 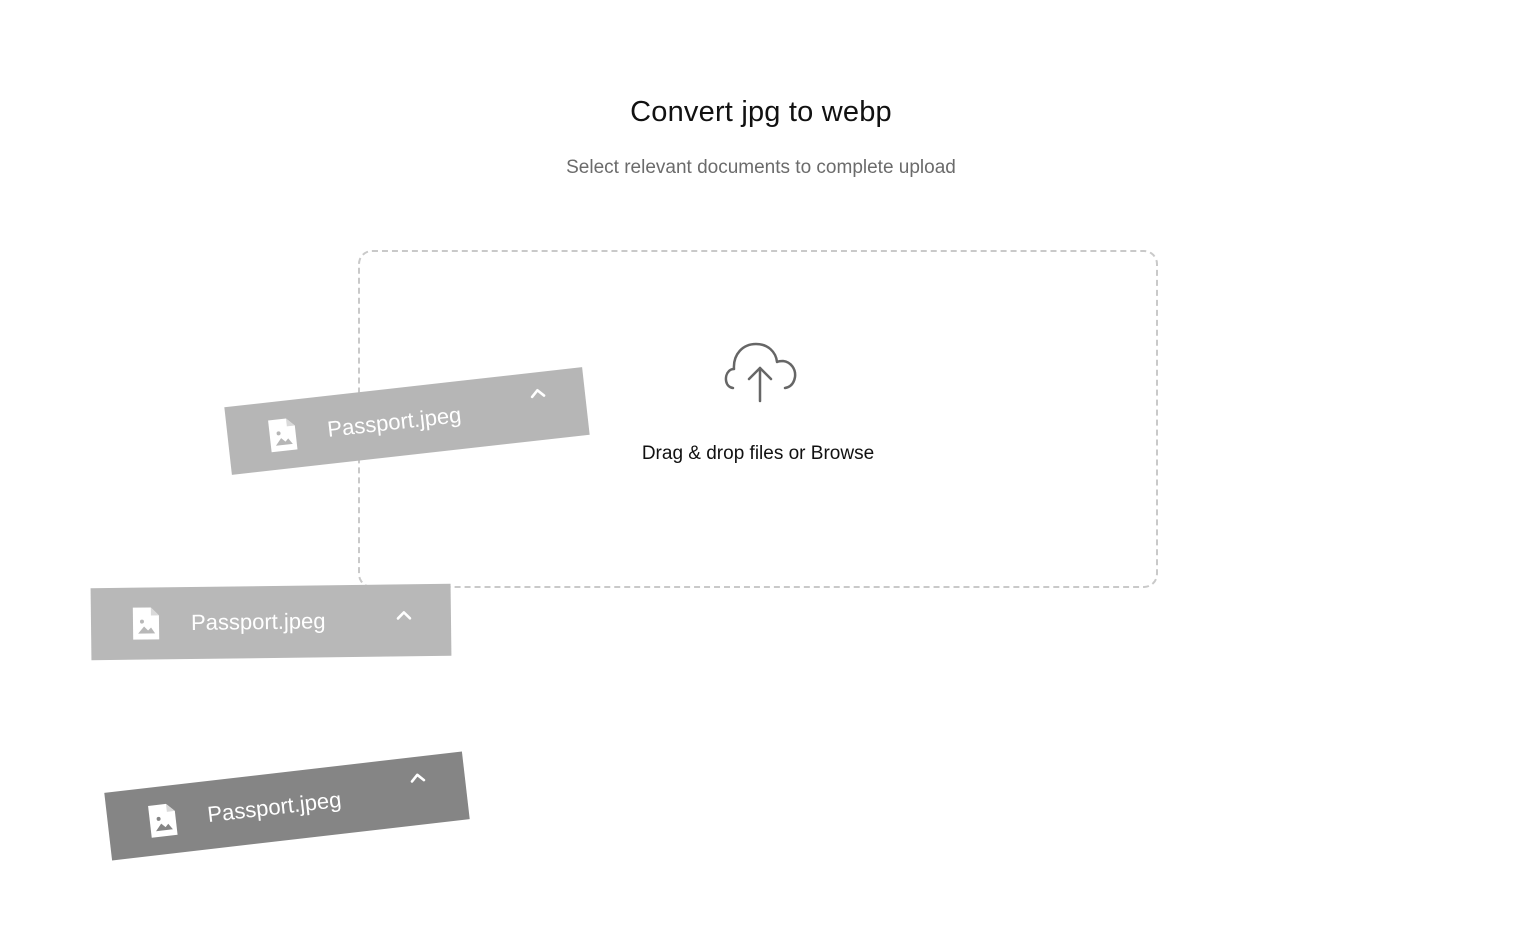 I want to click on cloud-upload-icon, so click(x=760, y=372).